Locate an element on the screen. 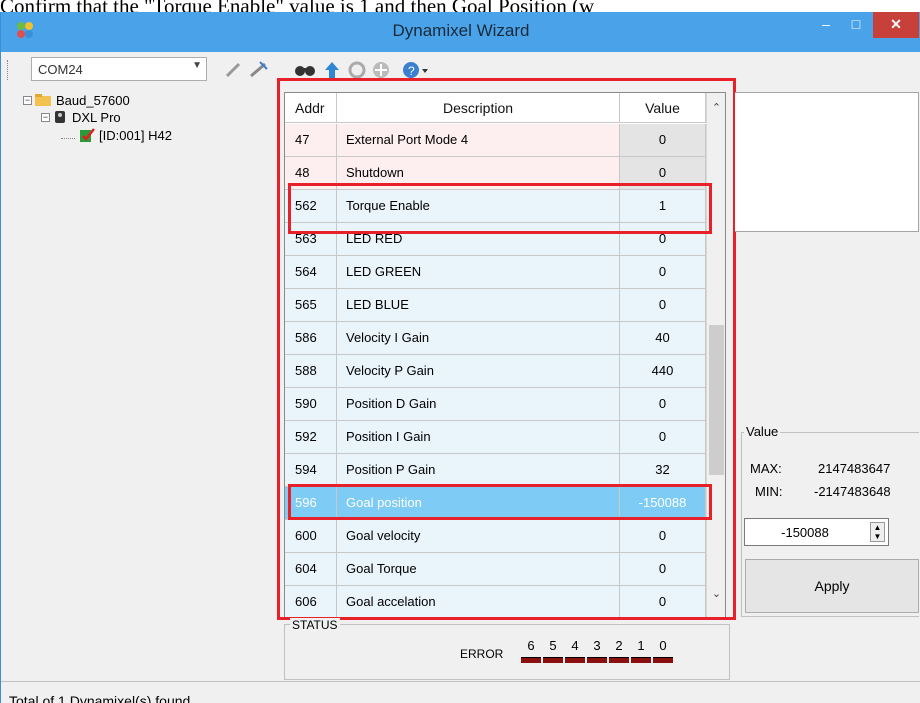 This screenshot has height=703, width=920. window-title: Dynamixel Wizard is located at coordinates (461, 30).